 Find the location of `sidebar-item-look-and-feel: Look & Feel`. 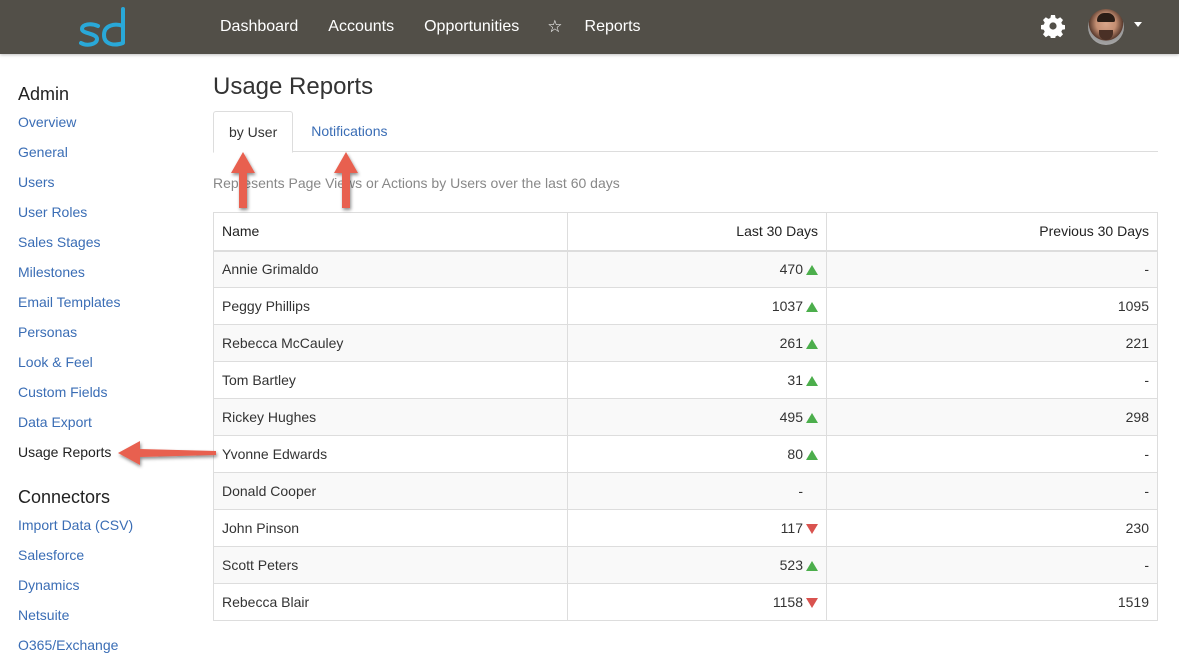

sidebar-item-look-and-feel: Look & Feel is located at coordinates (108, 366).